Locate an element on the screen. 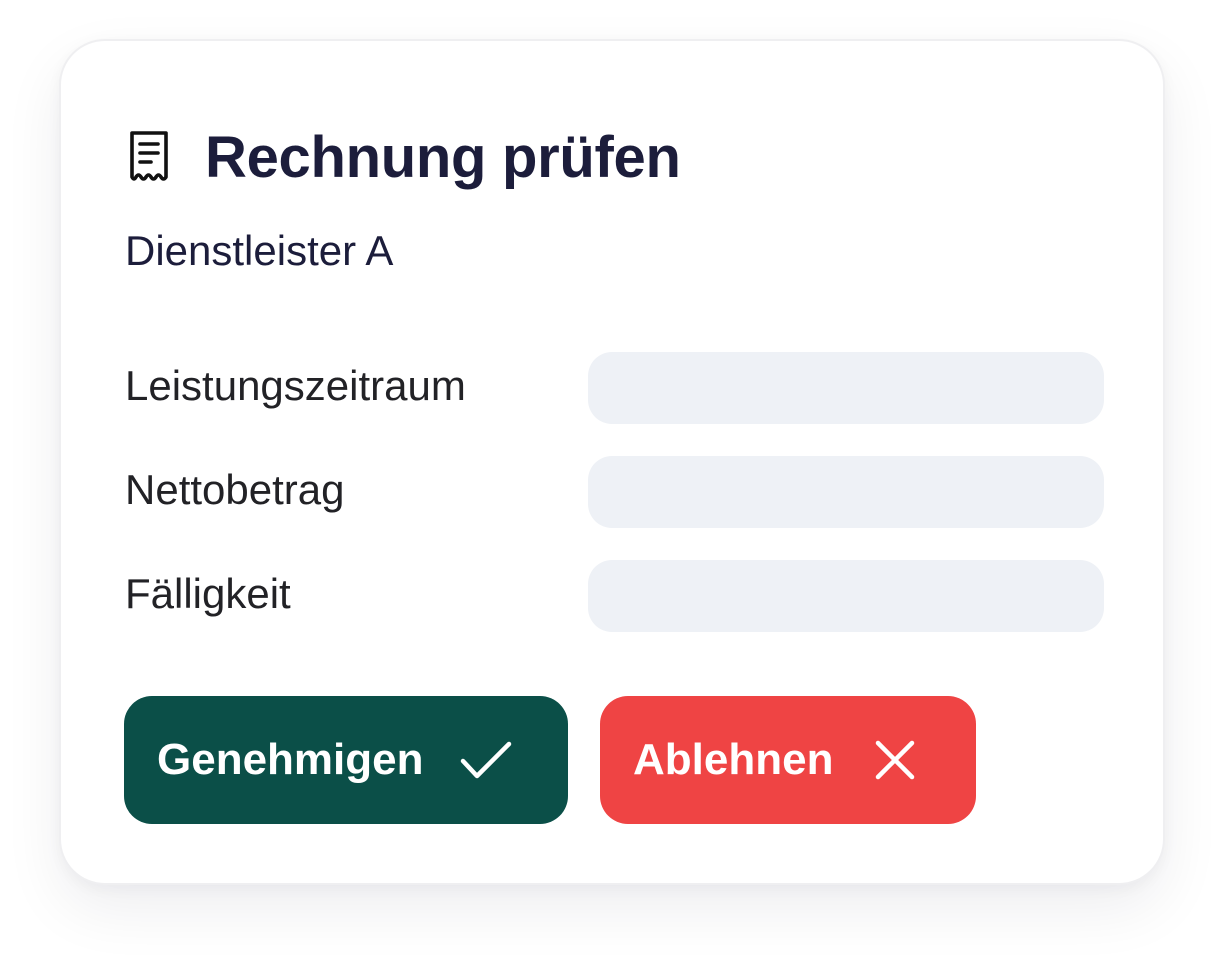 This screenshot has width=1224, height=964. due-date-input is located at coordinates (846, 596).